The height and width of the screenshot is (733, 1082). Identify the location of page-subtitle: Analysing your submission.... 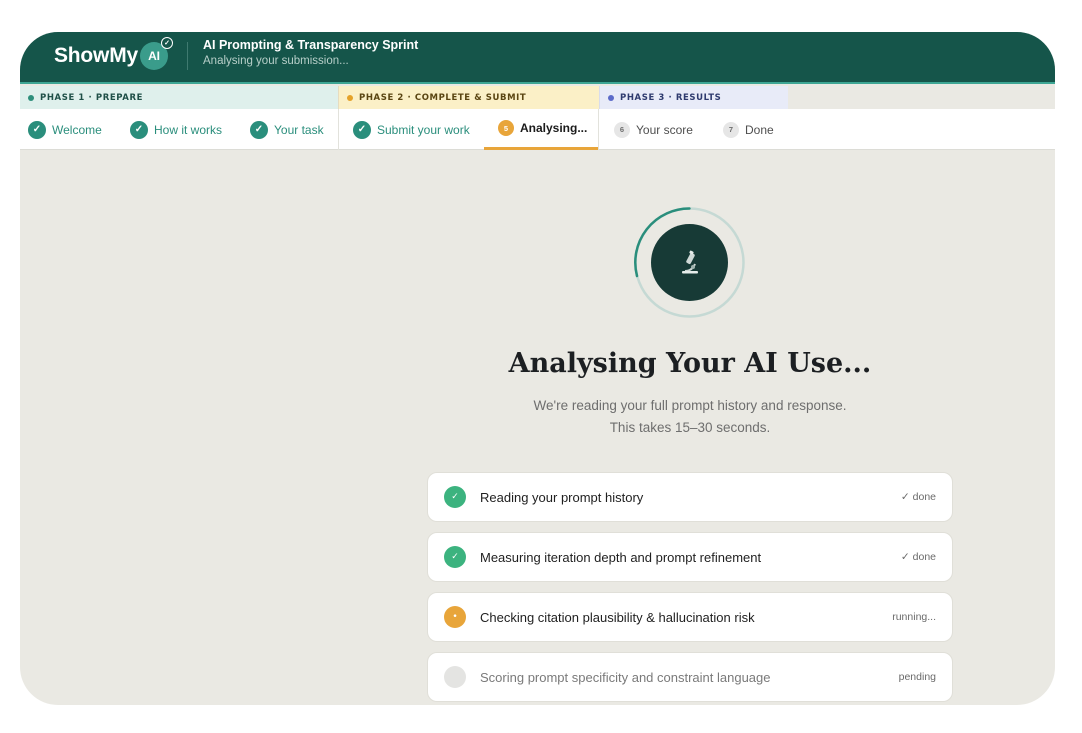
(276, 61).